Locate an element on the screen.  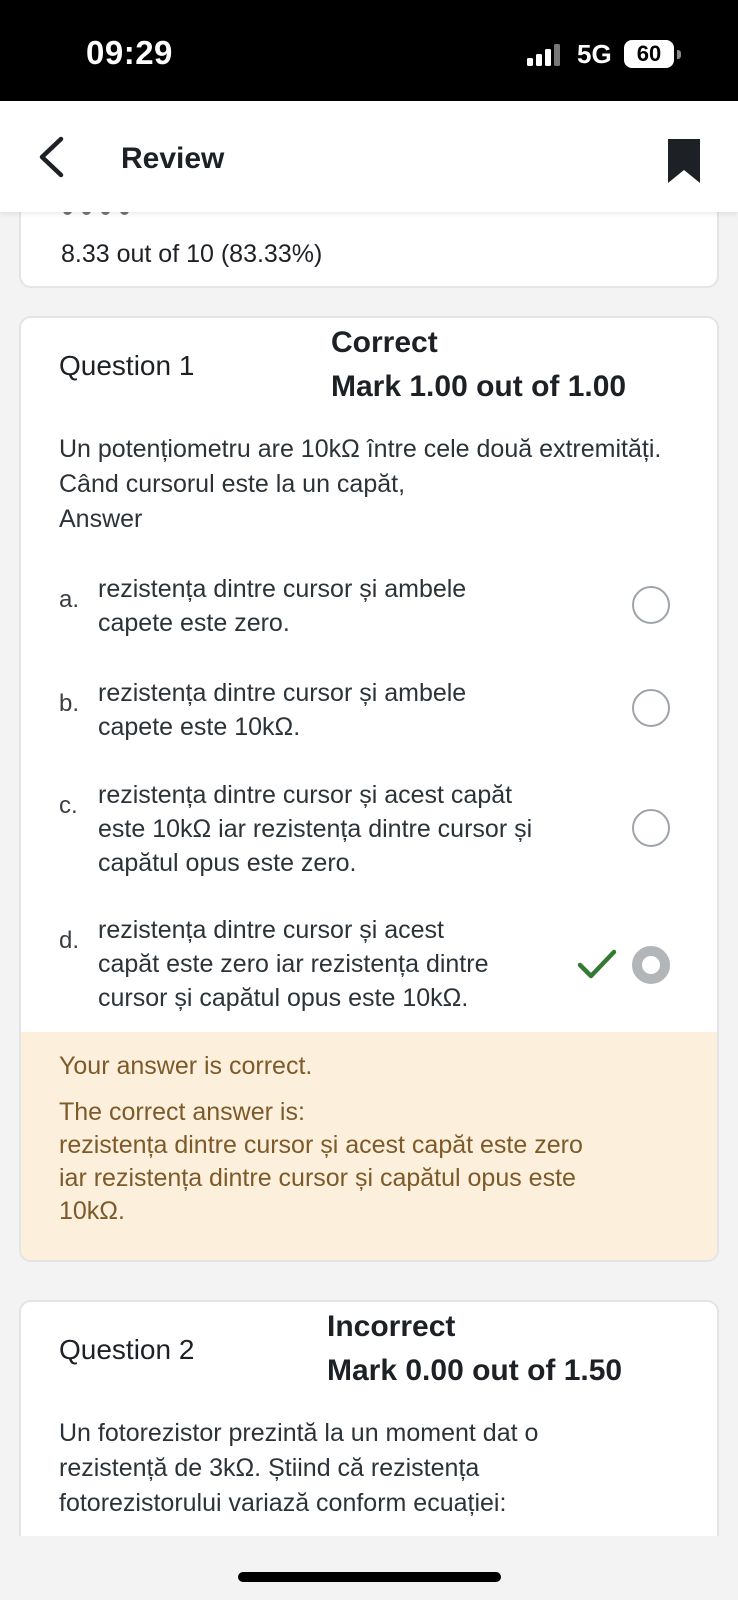
question-number: Question 1 is located at coordinates (127, 365).